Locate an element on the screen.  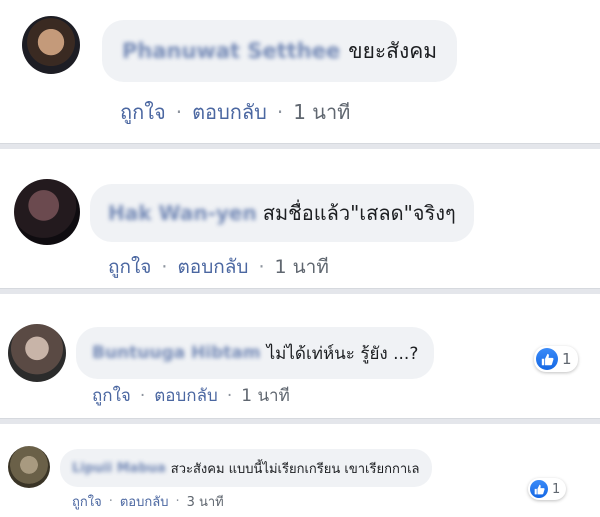
comment-author: Hak Wan-yen is located at coordinates (182, 213).